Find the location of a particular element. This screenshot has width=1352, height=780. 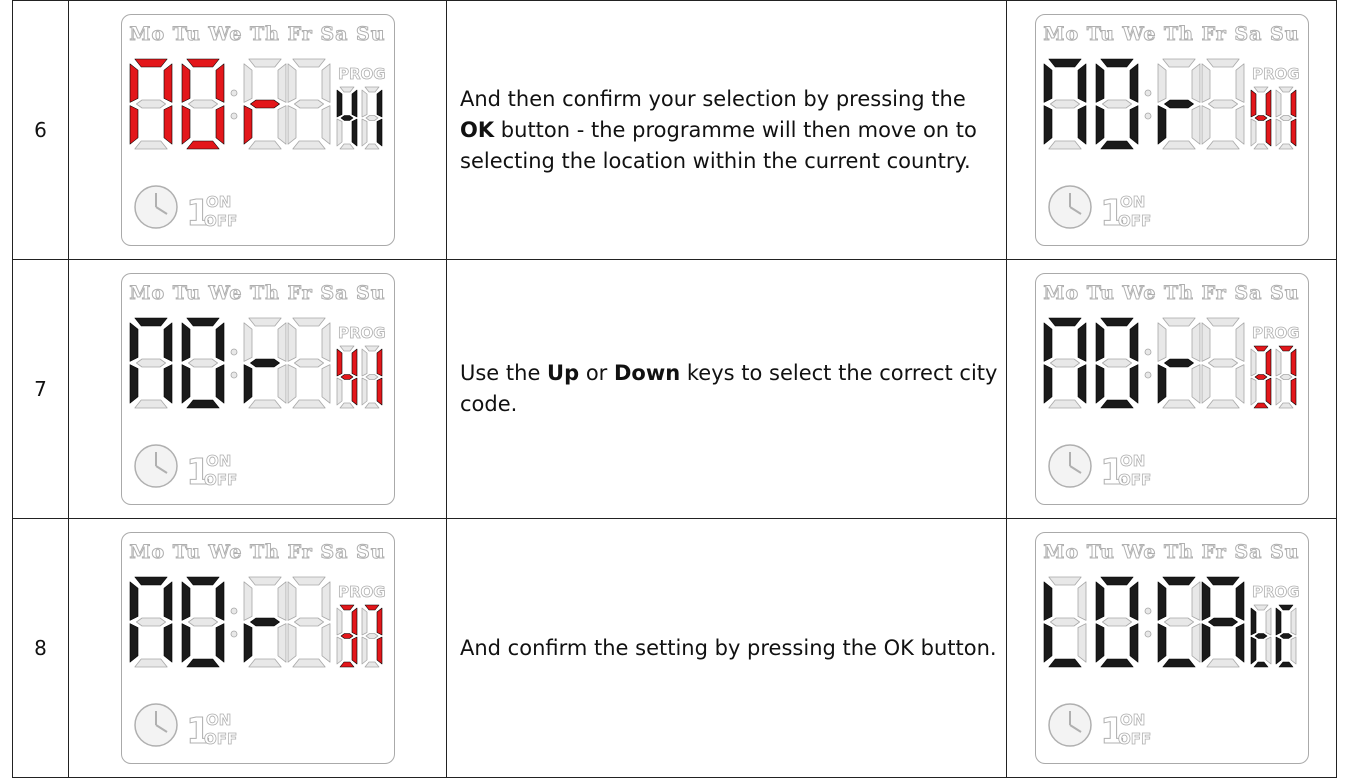

step-number: 8 is located at coordinates (40, 648).